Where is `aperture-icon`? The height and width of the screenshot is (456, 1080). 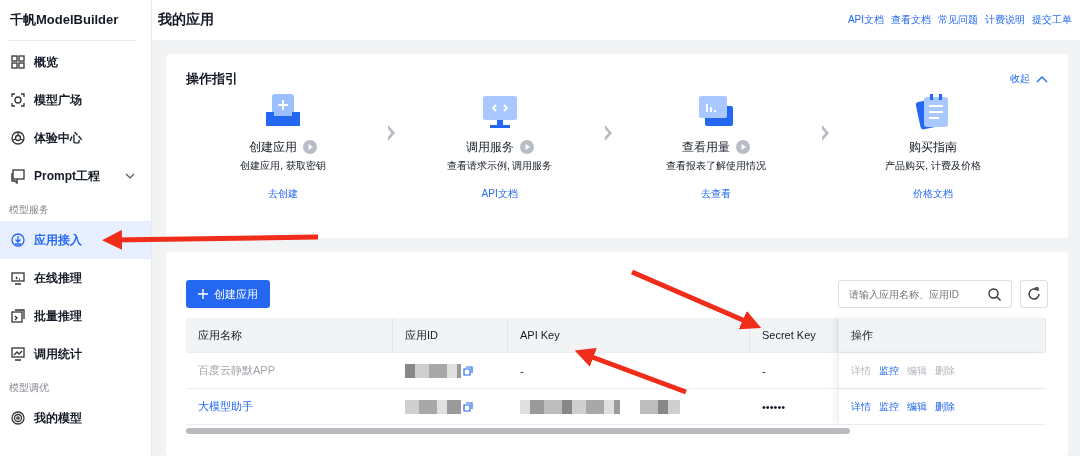
aperture-icon is located at coordinates (18, 138).